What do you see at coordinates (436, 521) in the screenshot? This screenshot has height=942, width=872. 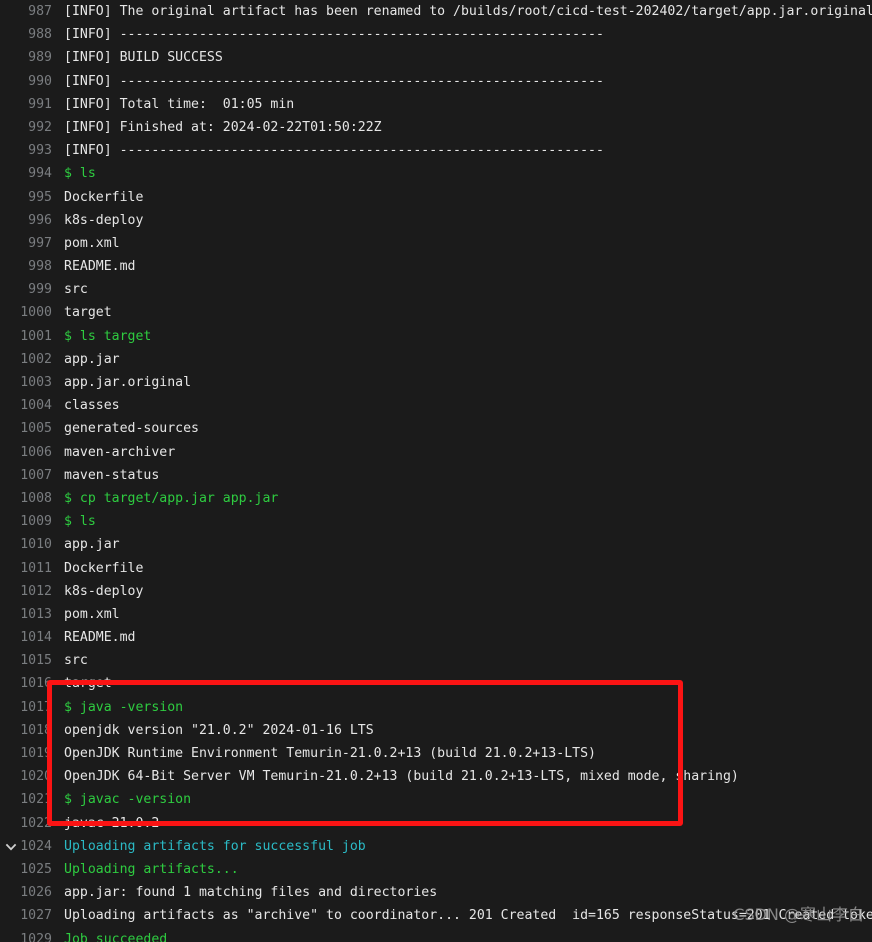 I see `log-line: 1009 $ ls` at bounding box center [436, 521].